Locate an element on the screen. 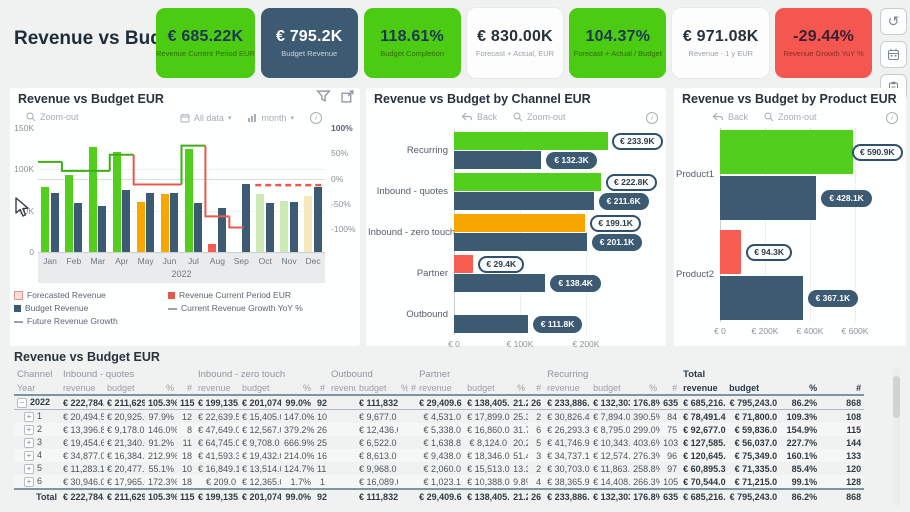 The height and width of the screenshot is (512, 910). value-cell: 146.0% is located at coordinates (162, 429).